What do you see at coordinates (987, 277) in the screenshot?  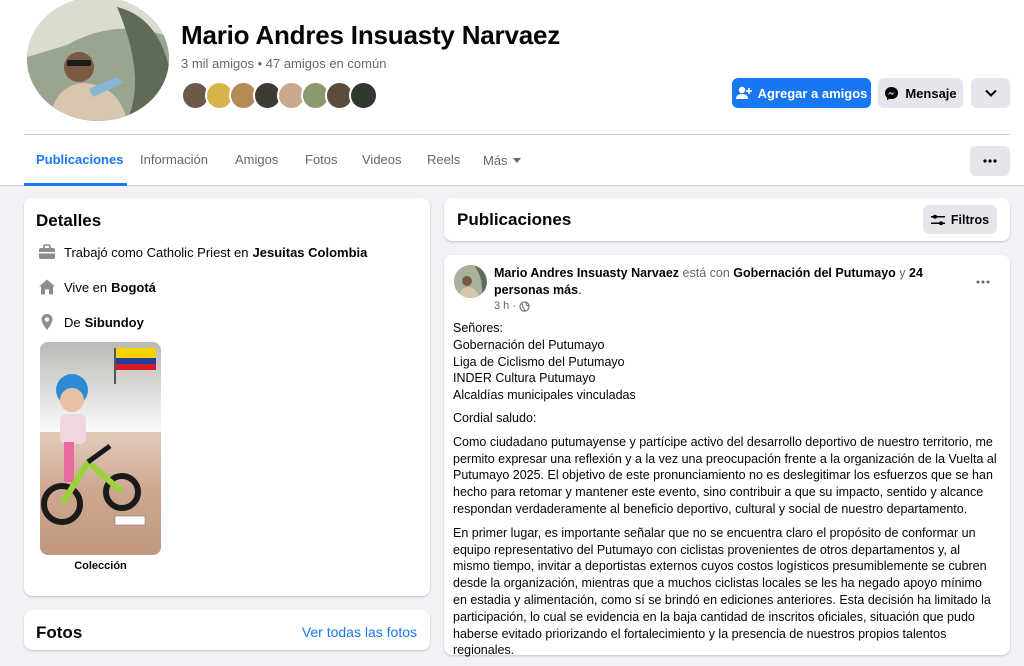 I see `post-options-button` at bounding box center [987, 277].